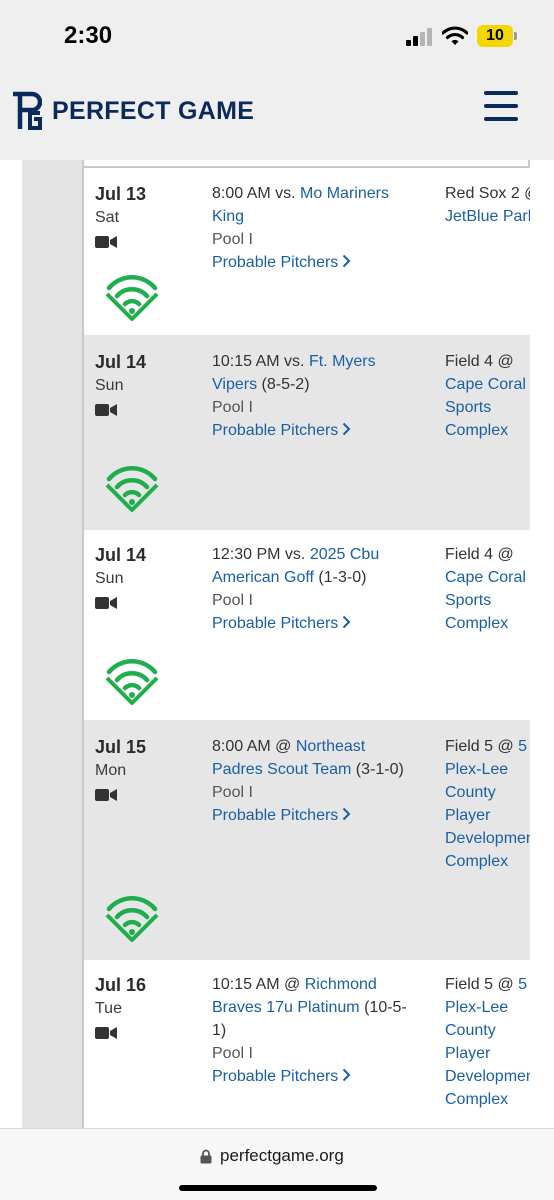  What do you see at coordinates (420, 37) in the screenshot?
I see `cellular-signal-icon` at bounding box center [420, 37].